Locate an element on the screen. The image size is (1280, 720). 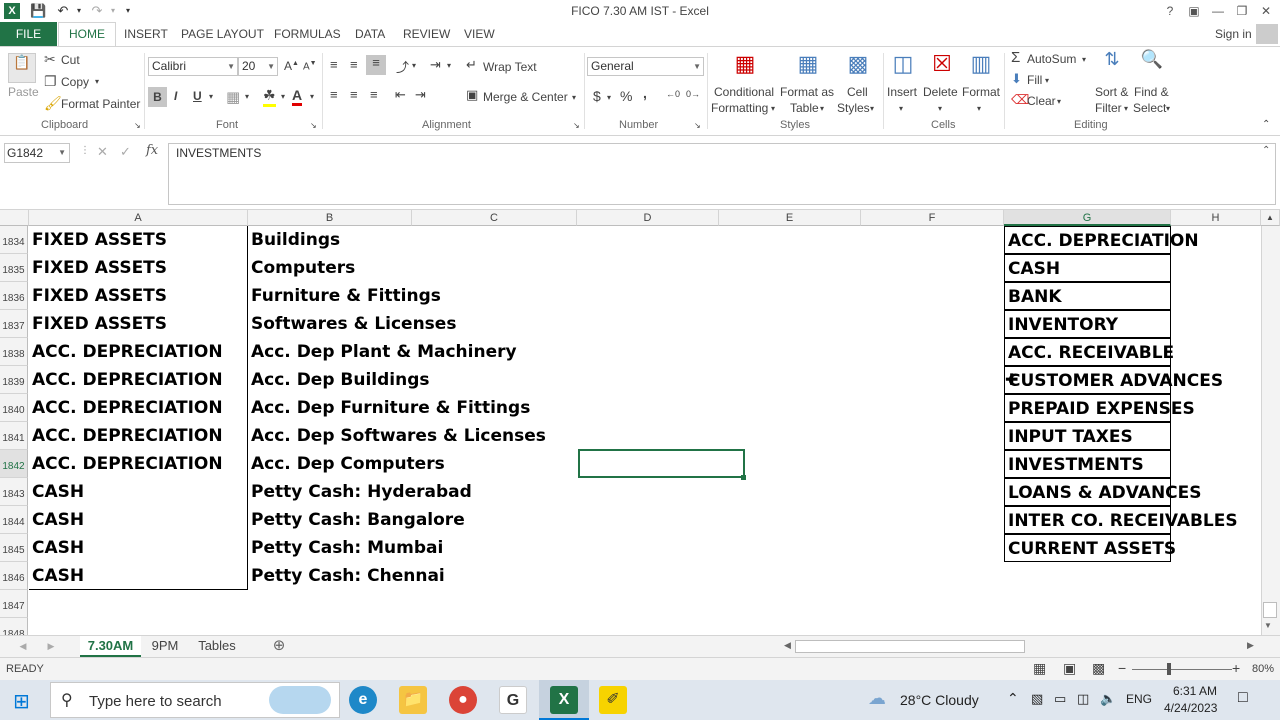
find-select-button: Find & is located at coordinates (1151, 92).